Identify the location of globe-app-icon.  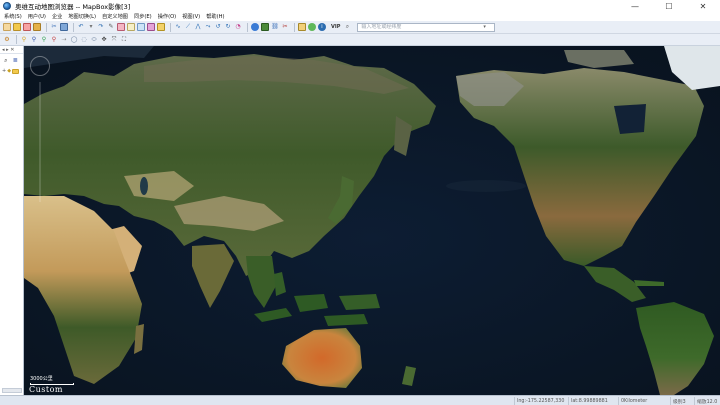
(7, 6).